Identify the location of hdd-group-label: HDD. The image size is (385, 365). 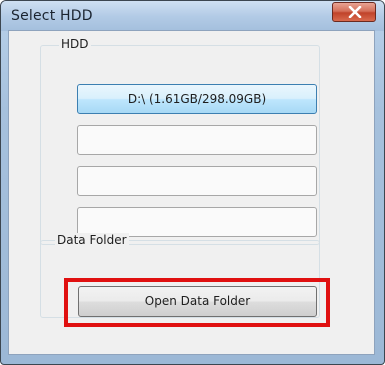
(75, 44).